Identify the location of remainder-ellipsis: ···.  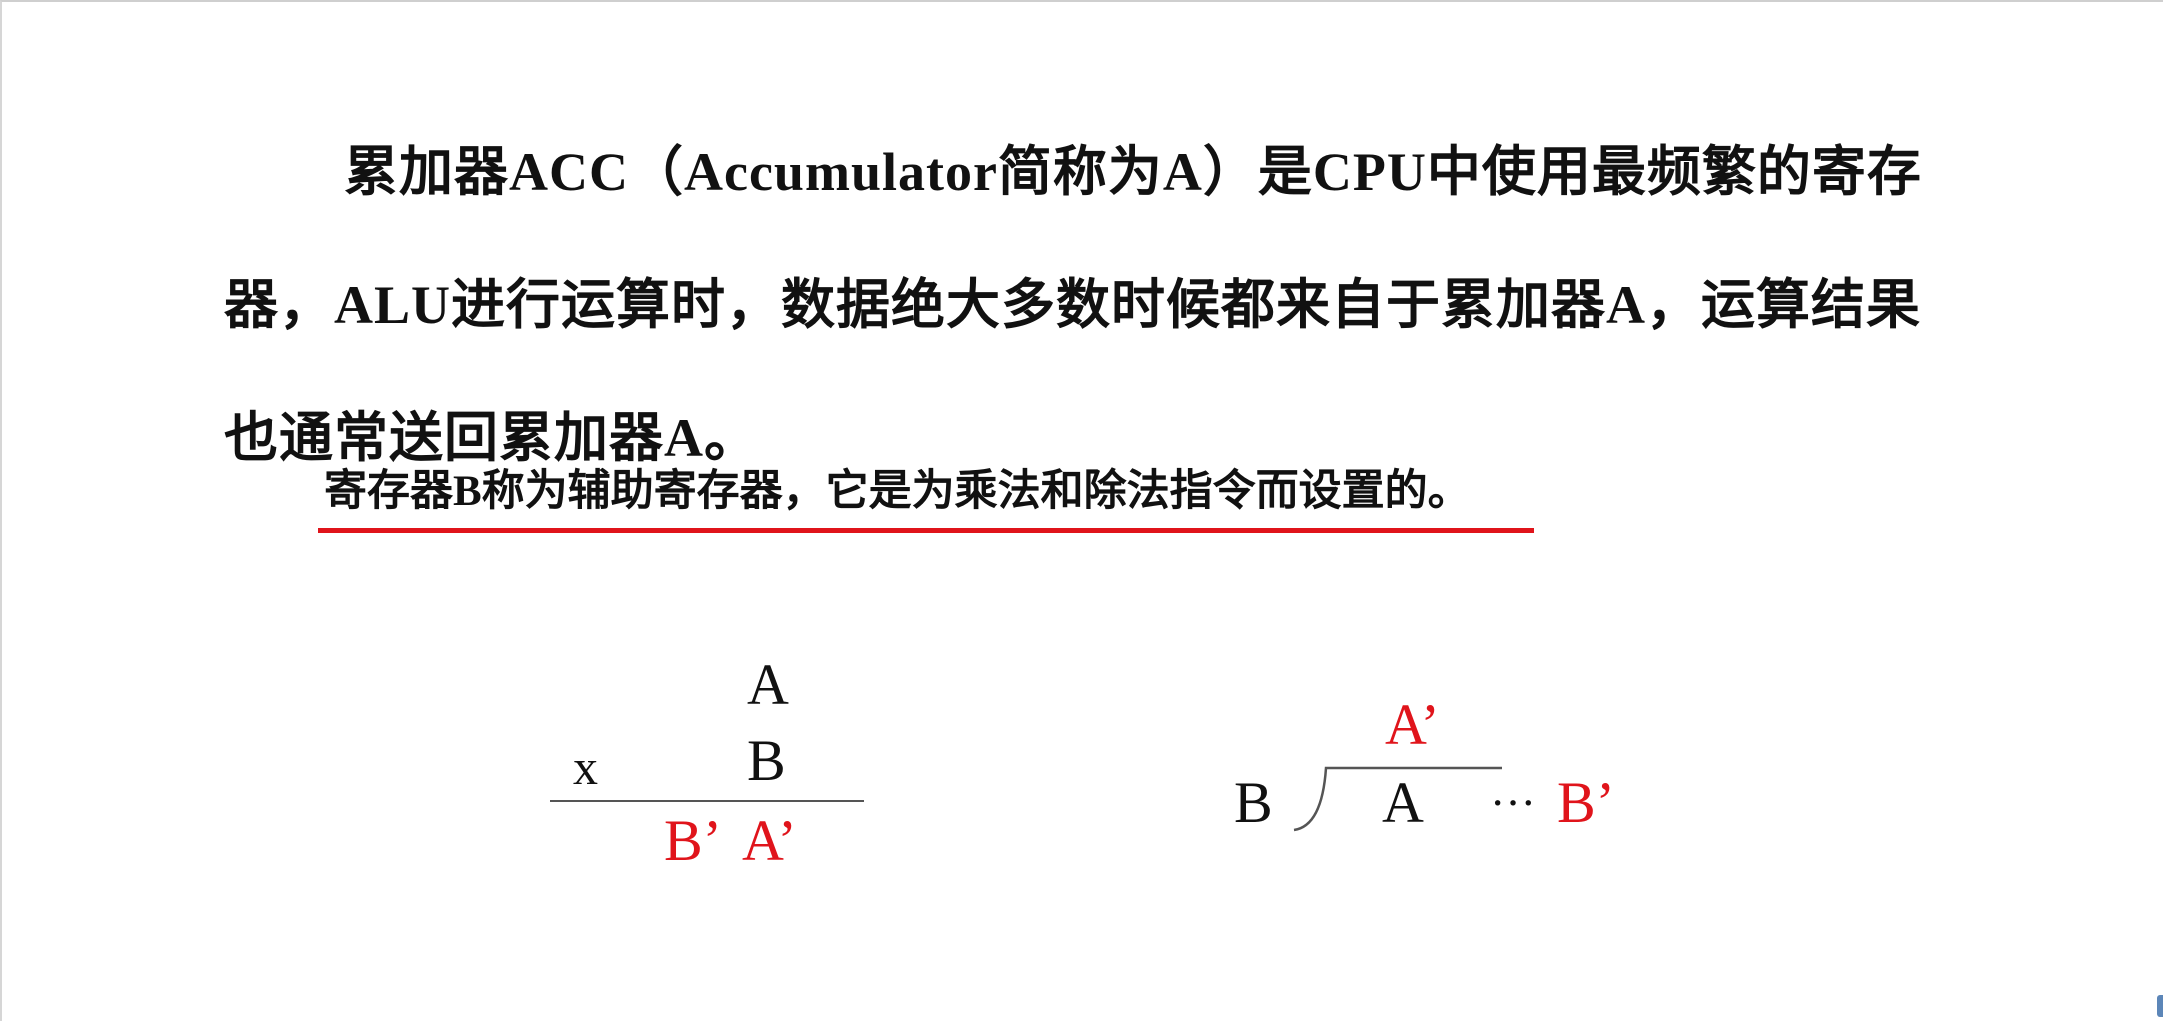
(1513, 802).